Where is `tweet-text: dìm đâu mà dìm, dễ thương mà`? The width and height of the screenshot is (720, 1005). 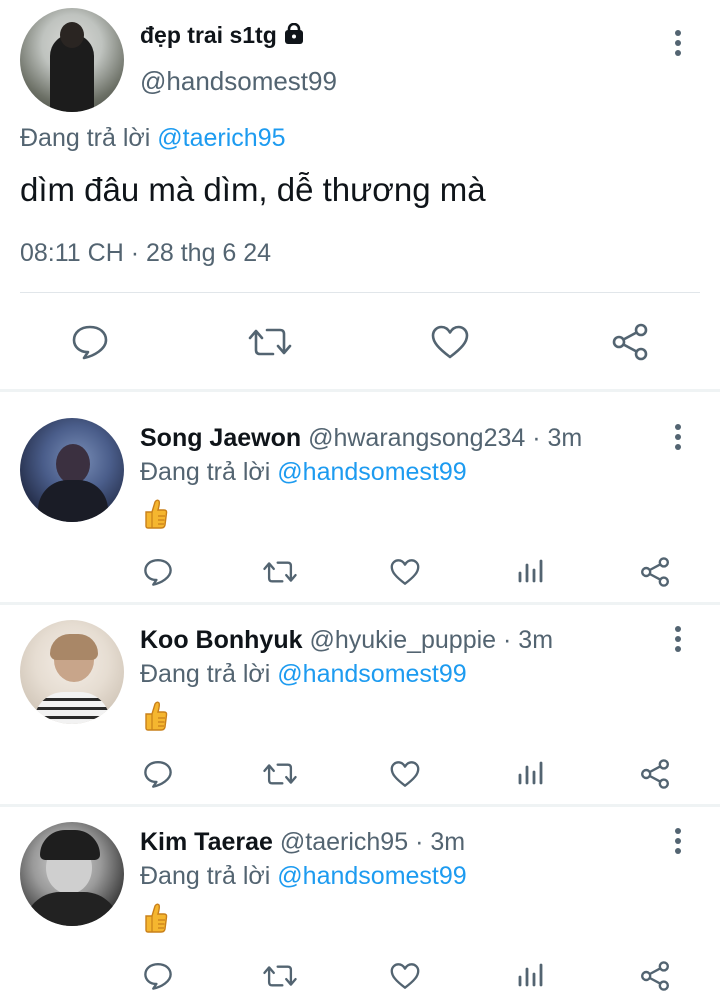 tweet-text: dìm đâu mà dìm, dễ thương mà is located at coordinates (253, 189).